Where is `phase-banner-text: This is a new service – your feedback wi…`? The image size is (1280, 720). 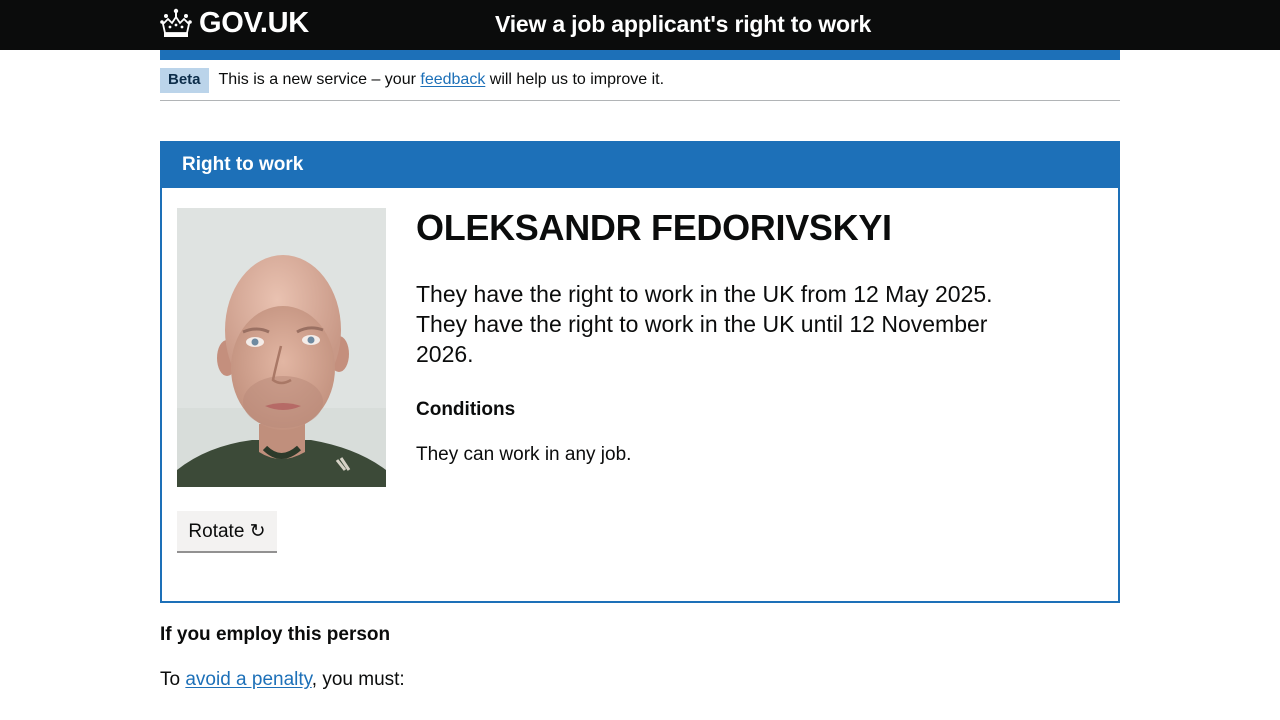
phase-banner-text: This is a new service – your feedback wi… is located at coordinates (442, 80).